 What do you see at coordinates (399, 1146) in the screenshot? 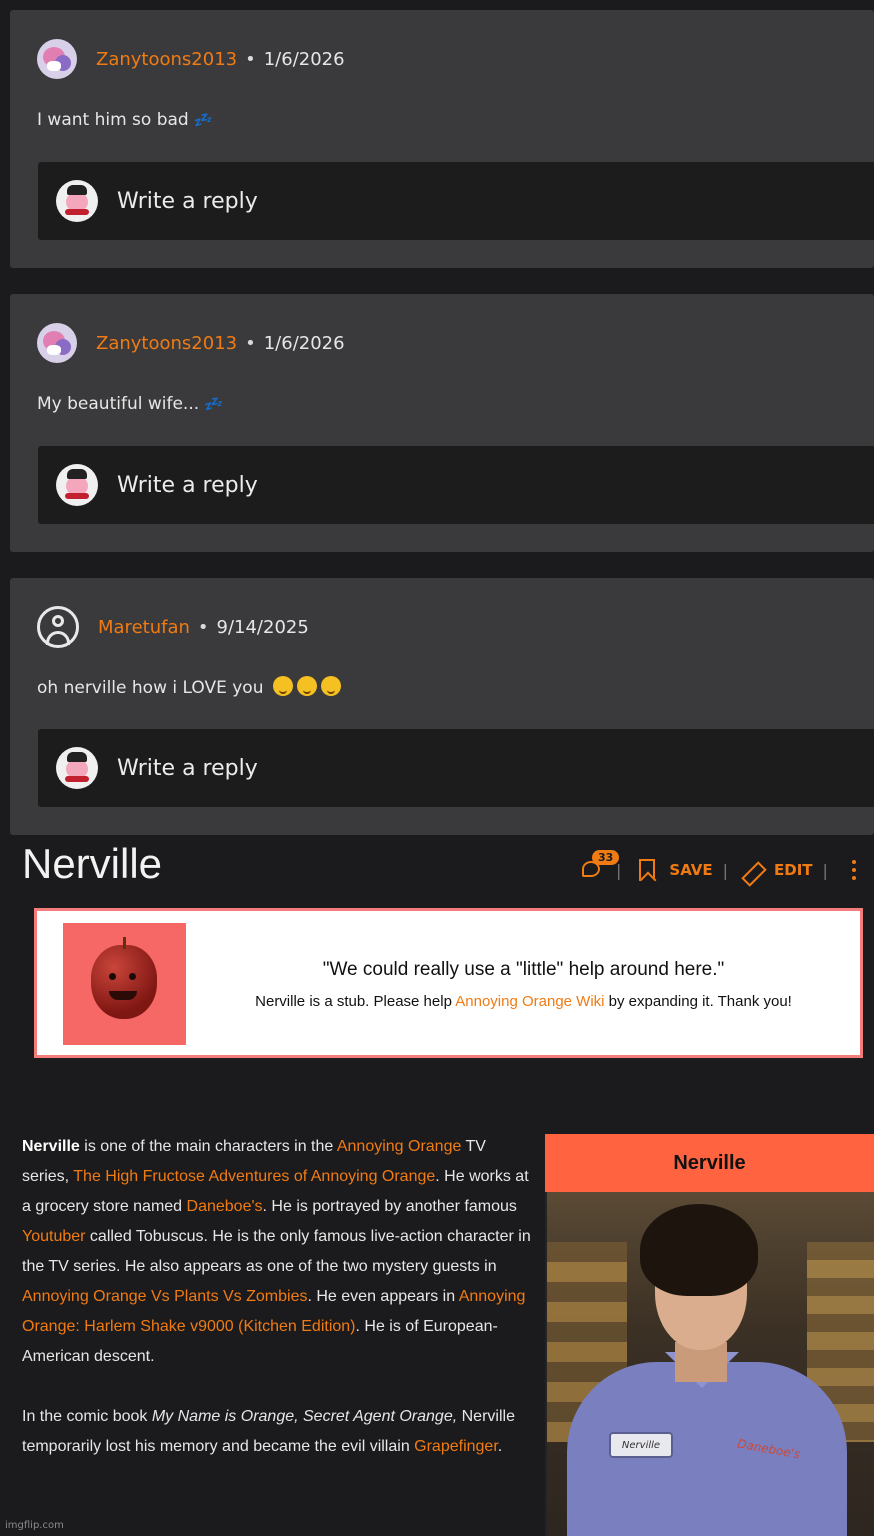
I see `link-annoying-orange: Annoying Orange` at bounding box center [399, 1146].